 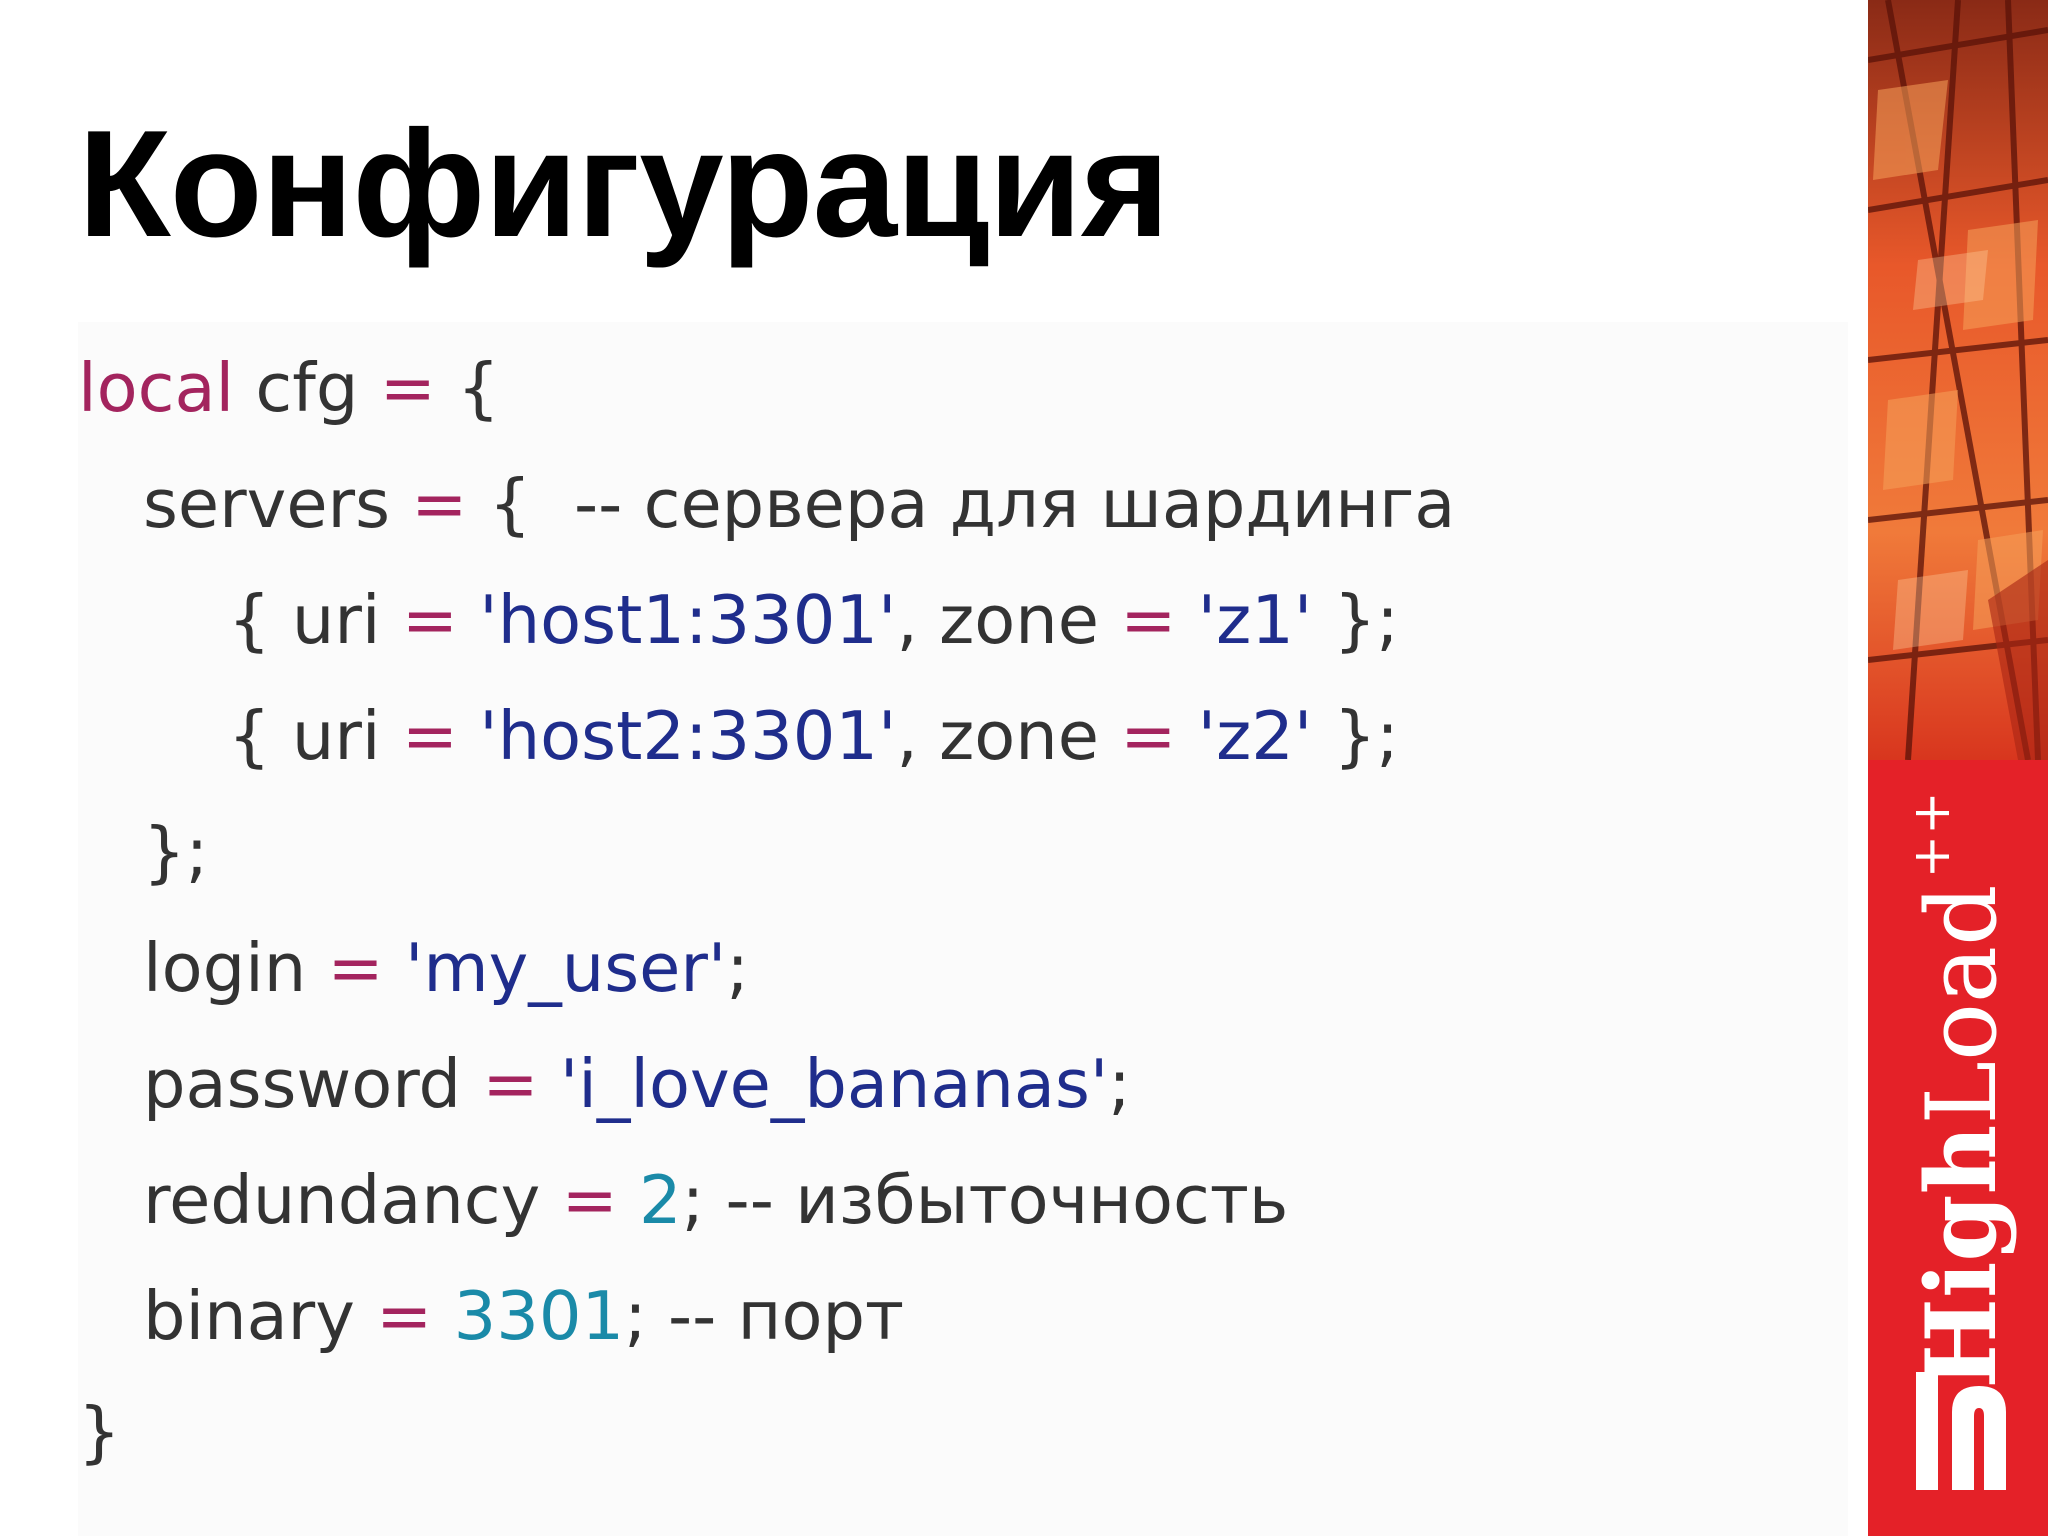 I want to click on code-line-8: redundancy = 2; -- избыточность, so click(x=715, y=1200).